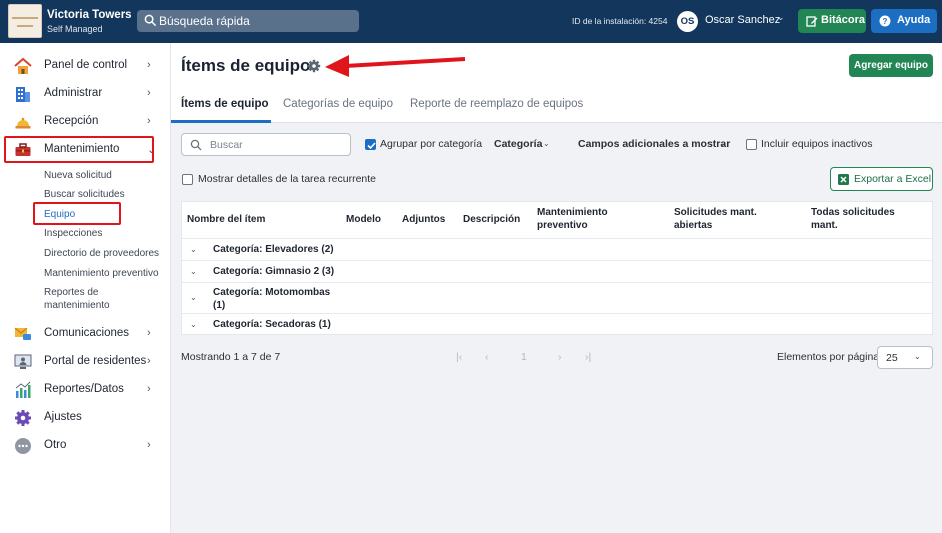 Image resolution: width=942 pixels, height=533 pixels. What do you see at coordinates (221, 121) in the screenshot?
I see `active-tab-indicator` at bounding box center [221, 121].